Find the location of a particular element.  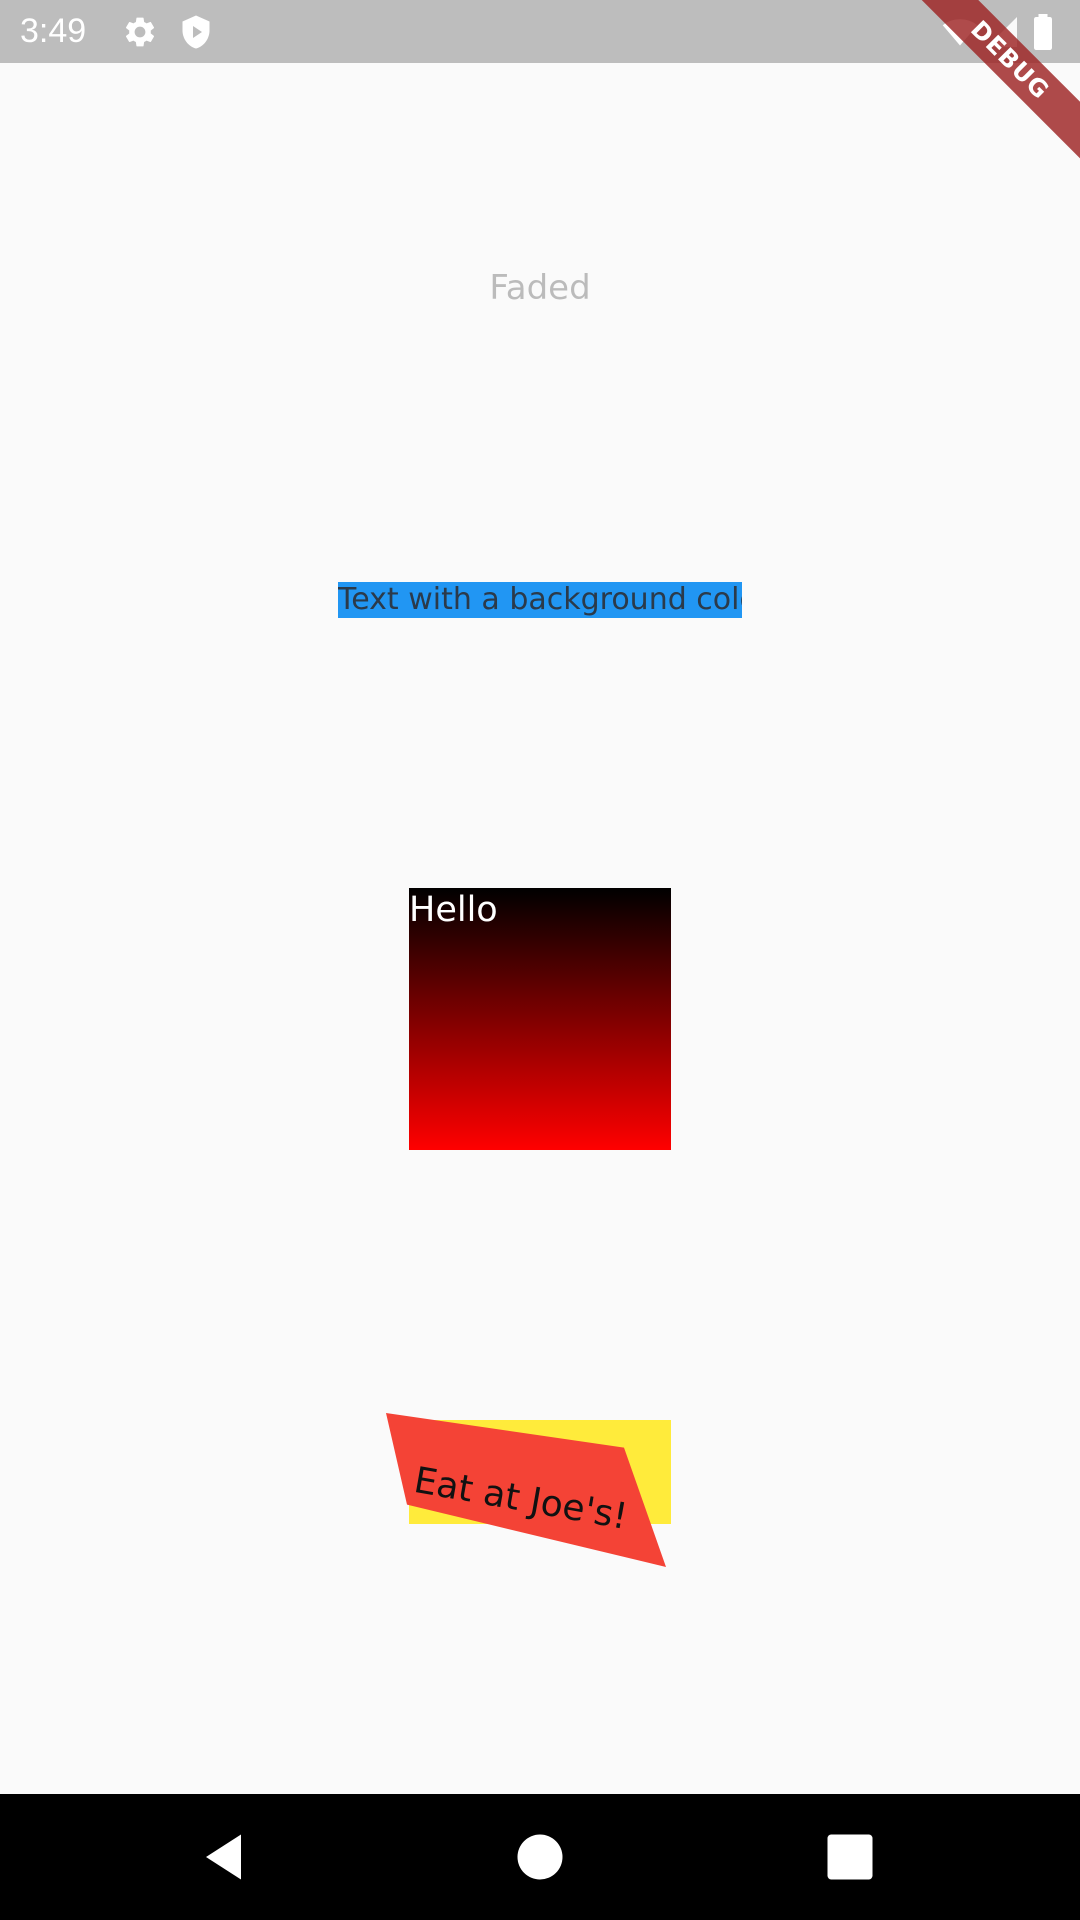

gear-icon is located at coordinates (140, 32).